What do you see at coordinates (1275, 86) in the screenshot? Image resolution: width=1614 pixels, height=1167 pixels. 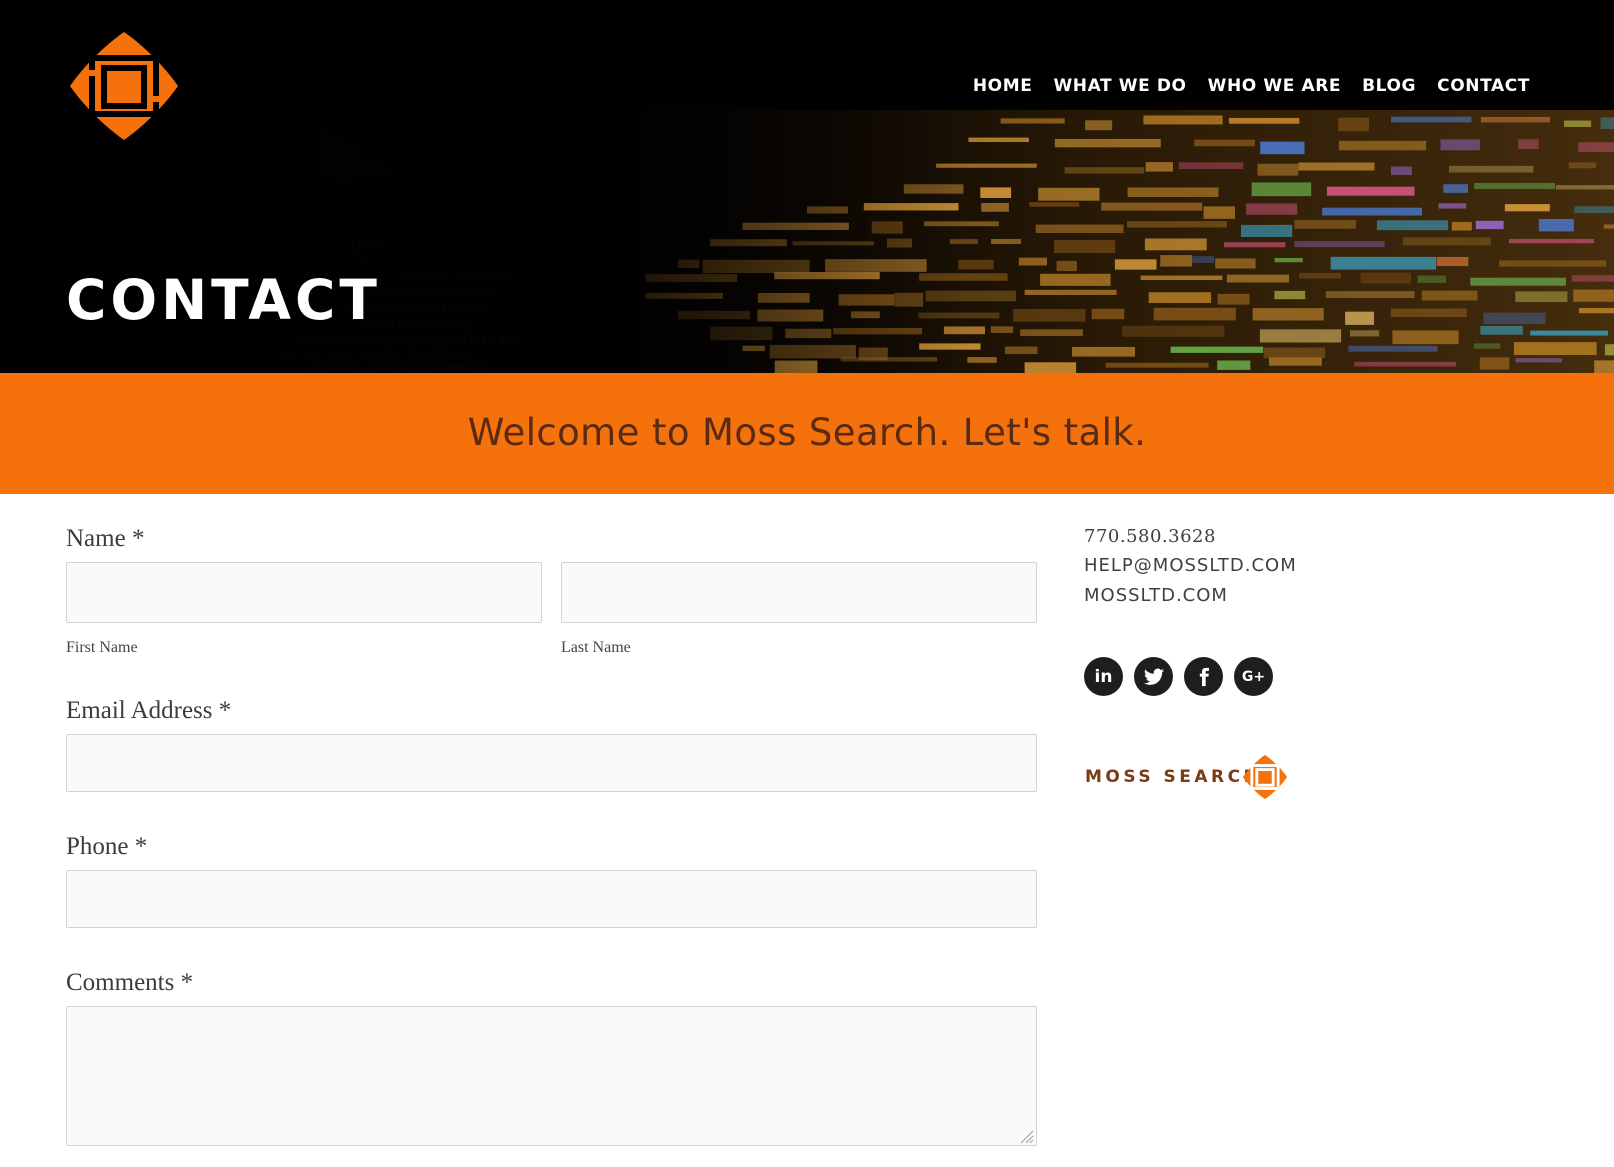 I see `nav-who-we-are: WHO WE ARE` at bounding box center [1275, 86].